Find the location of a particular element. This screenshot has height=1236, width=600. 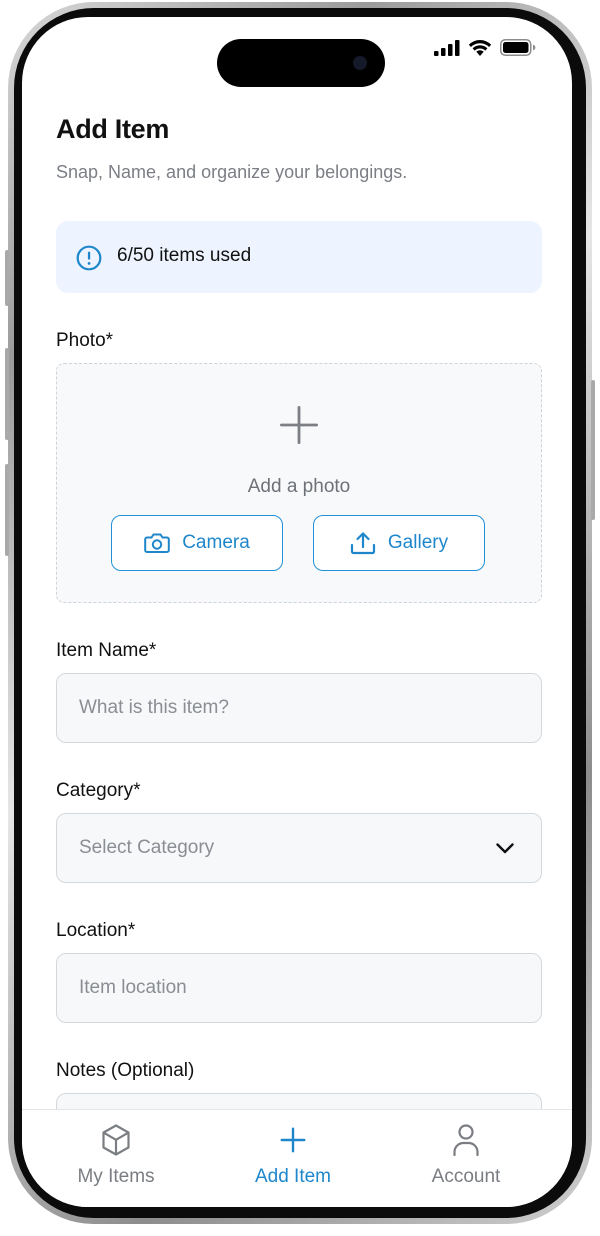

person-icon is located at coordinates (466, 1140).